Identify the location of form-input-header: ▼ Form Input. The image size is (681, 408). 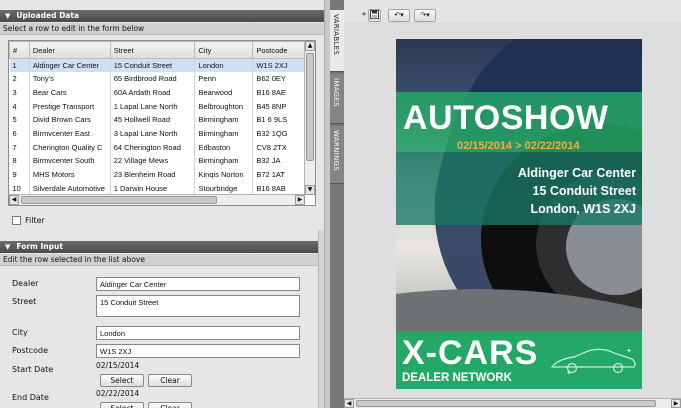
(162, 247).